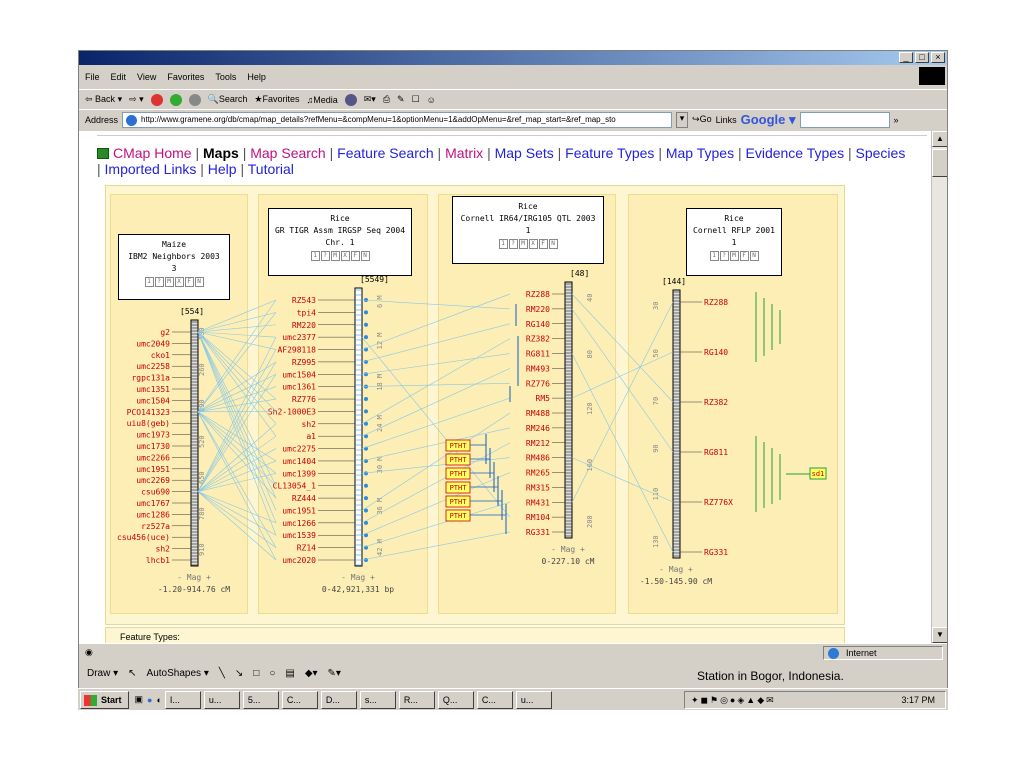 Image resolution: width=1024 pixels, height=768 pixels. What do you see at coordinates (146, 77) in the screenshot?
I see `menu-view: View` at bounding box center [146, 77].